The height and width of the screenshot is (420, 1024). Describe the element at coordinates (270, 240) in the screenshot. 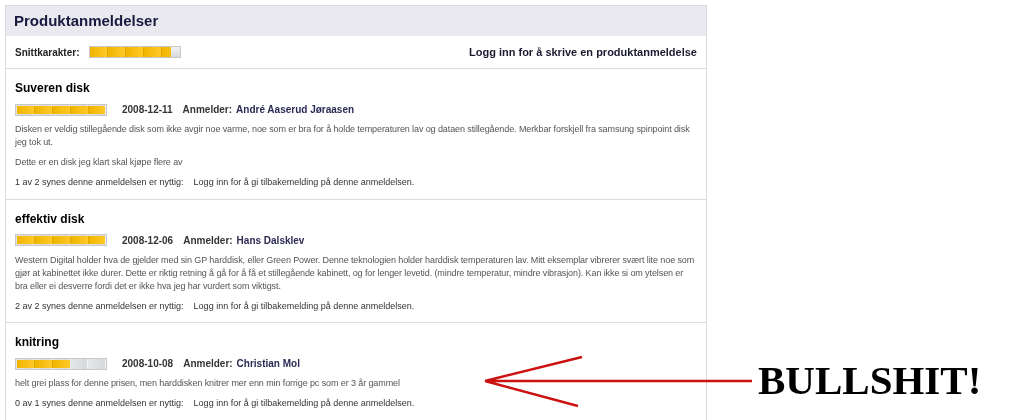

I see `reviewer-name: Hans Dalsklev` at that location.